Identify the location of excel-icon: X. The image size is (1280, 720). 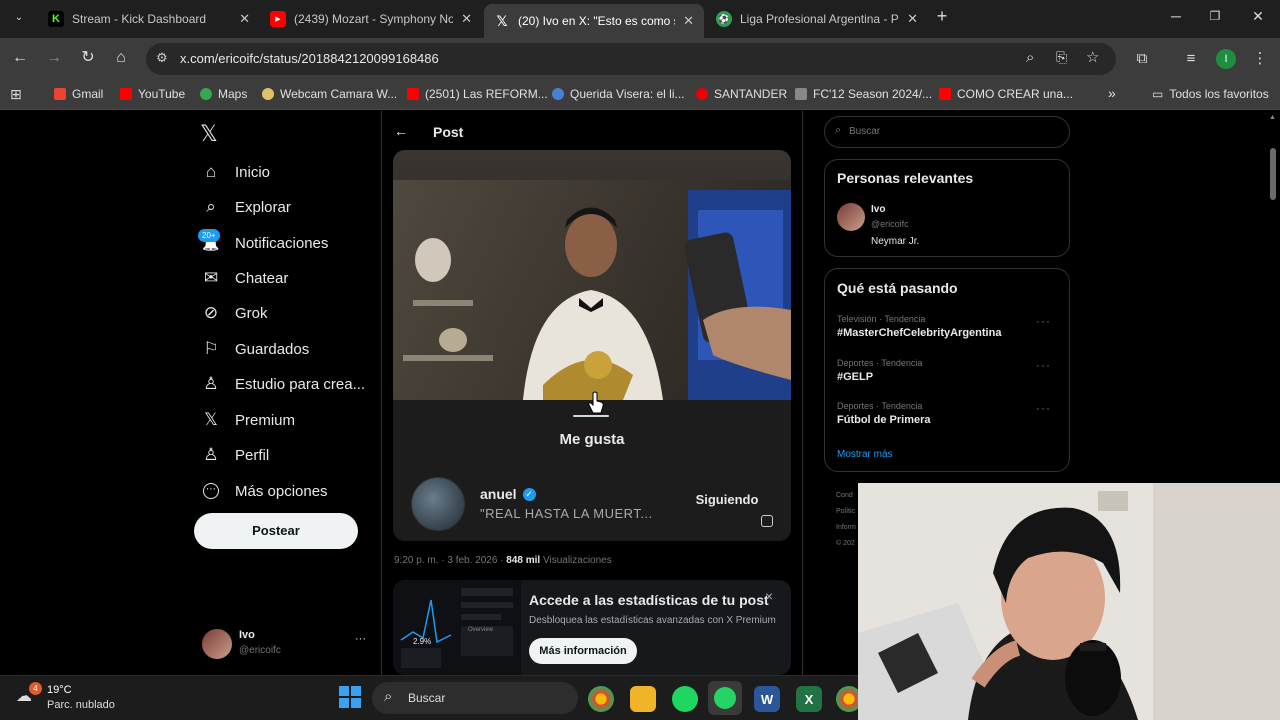
(809, 699).